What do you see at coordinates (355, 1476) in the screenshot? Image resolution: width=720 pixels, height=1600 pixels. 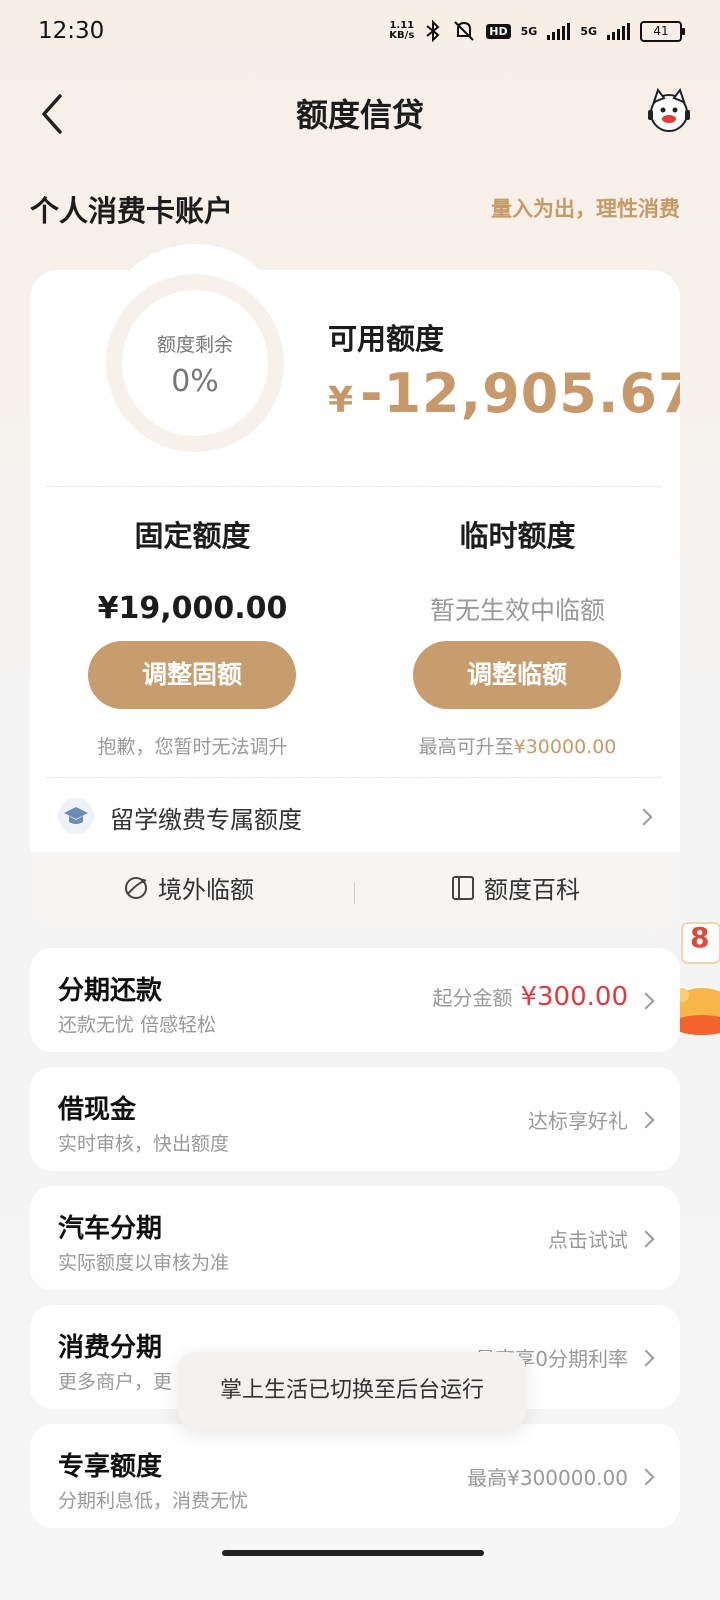 I see `exclusive-credit-row: 专享额度 分期利息低，消费无忧 最高¥300000.00` at bounding box center [355, 1476].